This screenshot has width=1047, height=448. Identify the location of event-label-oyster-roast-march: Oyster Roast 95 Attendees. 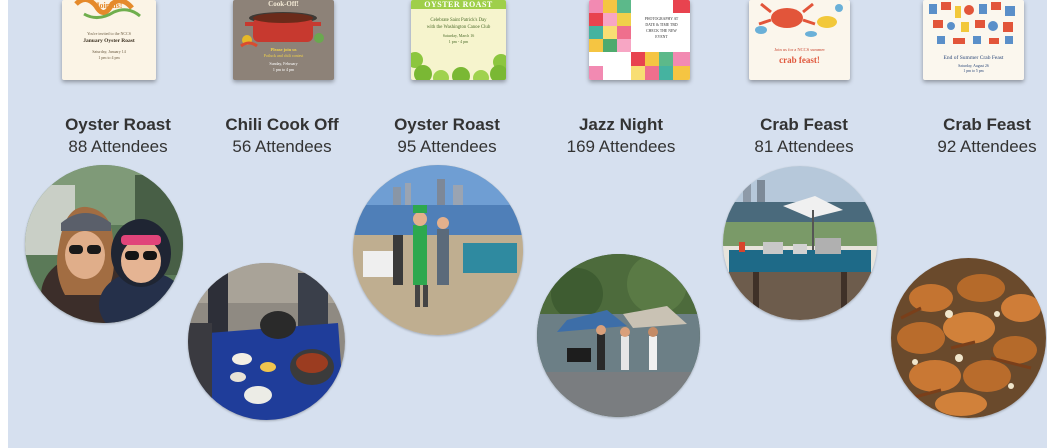
(447, 136).